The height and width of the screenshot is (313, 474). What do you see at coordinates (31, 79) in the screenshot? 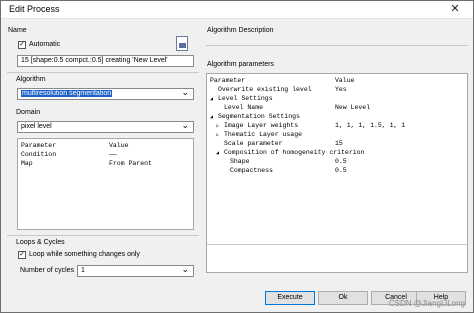
I see `algorithm-label: Algorithm` at bounding box center [31, 79].